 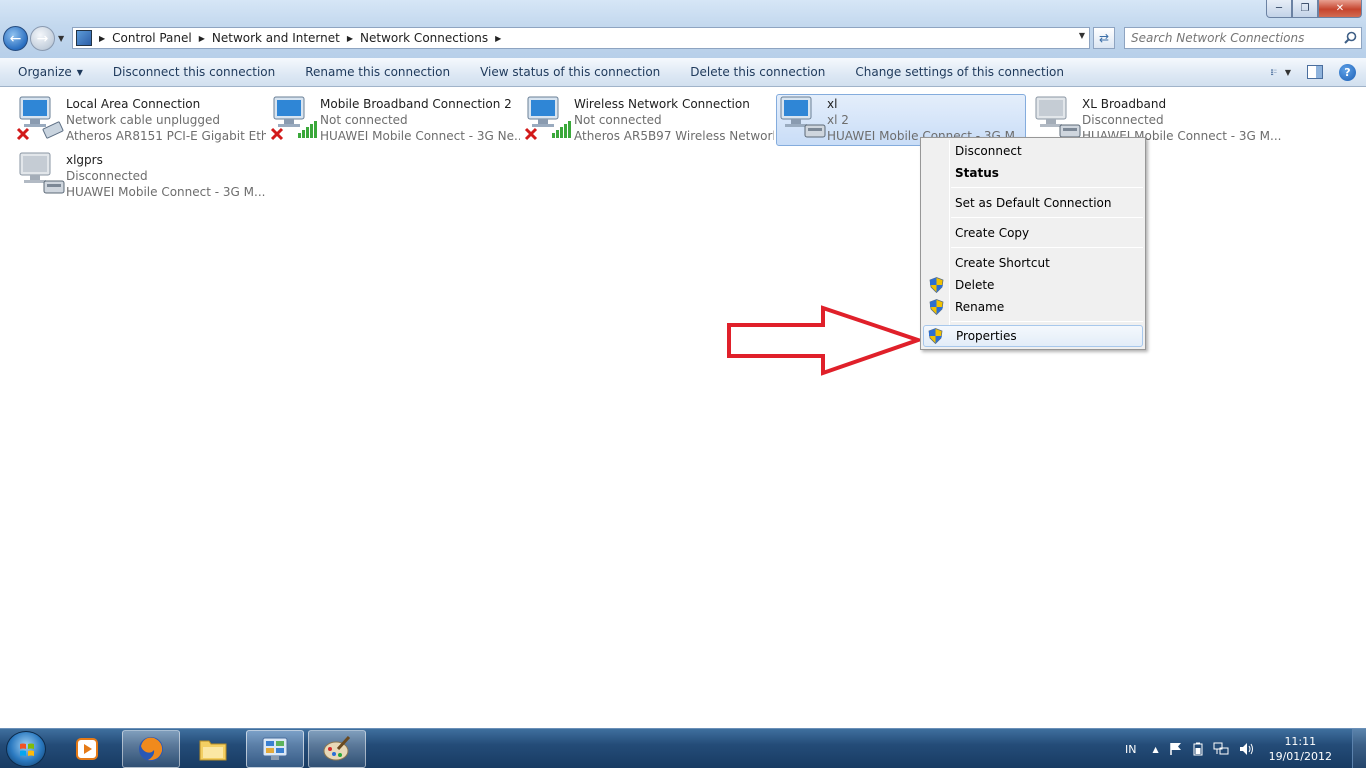 What do you see at coordinates (1300, 749) in the screenshot?
I see `clock: 11:11 19/01/2012` at bounding box center [1300, 749].